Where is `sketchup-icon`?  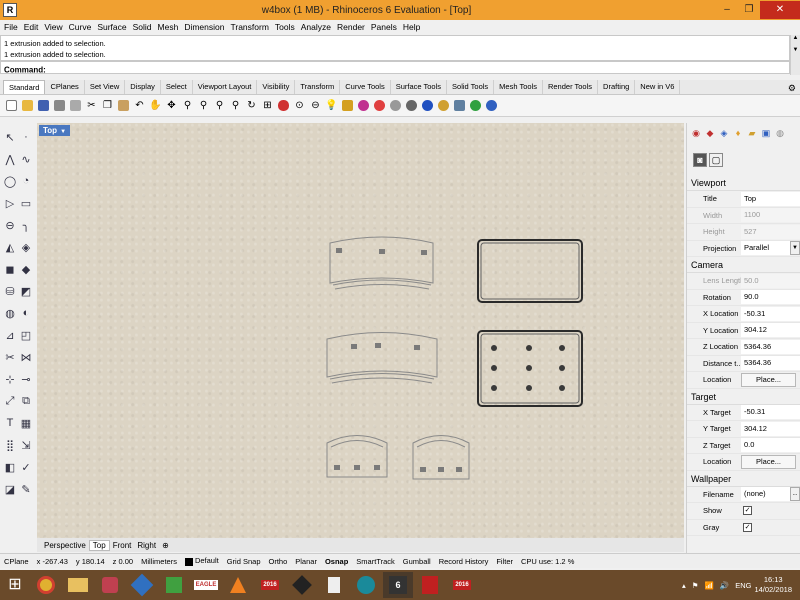
sketchup-icon is located at coordinates (142, 585).